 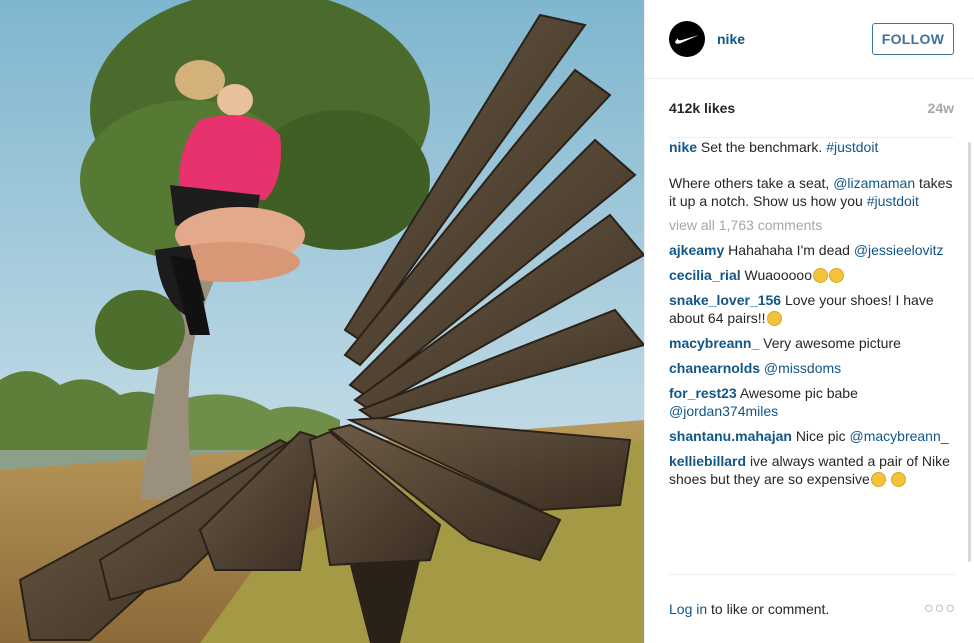 What do you see at coordinates (705, 275) in the screenshot?
I see `comment-username: cecilia_rial` at bounding box center [705, 275].